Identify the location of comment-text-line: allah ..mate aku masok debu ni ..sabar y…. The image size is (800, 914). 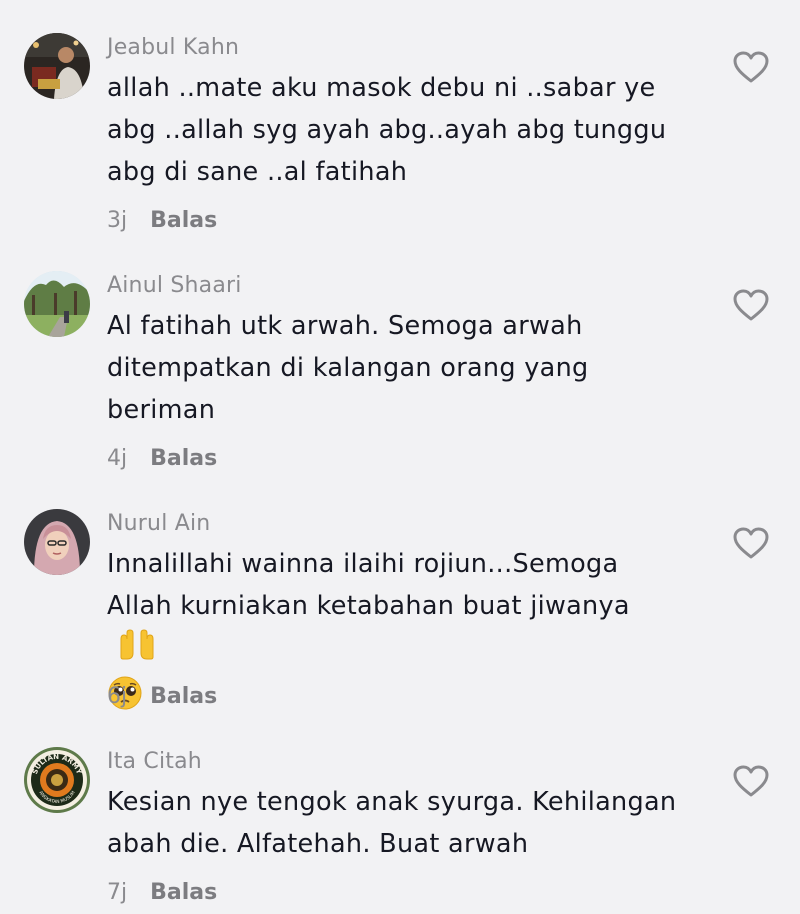
(381, 88).